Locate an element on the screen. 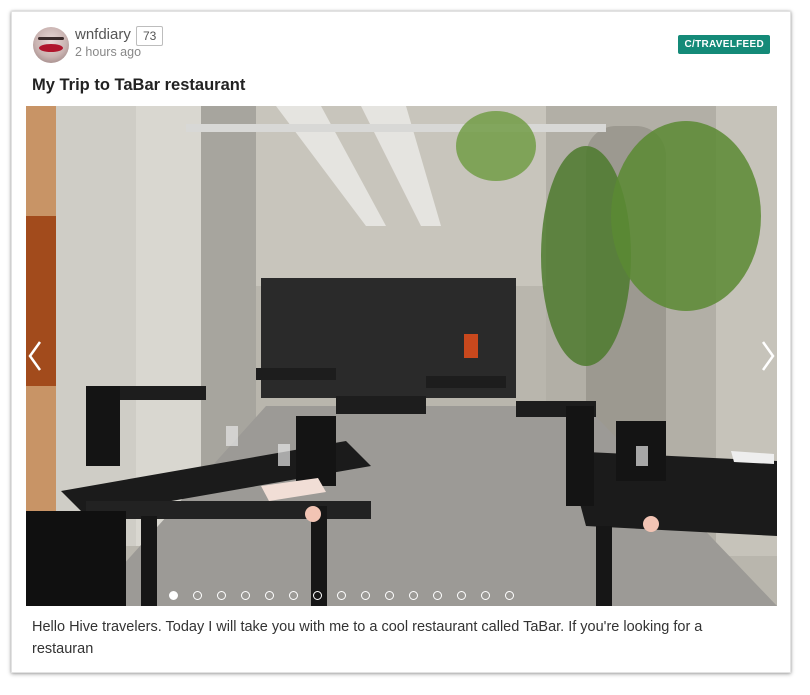 This screenshot has height=695, width=810. post-title: My Trip to TaBar restaurant is located at coordinates (138, 85).